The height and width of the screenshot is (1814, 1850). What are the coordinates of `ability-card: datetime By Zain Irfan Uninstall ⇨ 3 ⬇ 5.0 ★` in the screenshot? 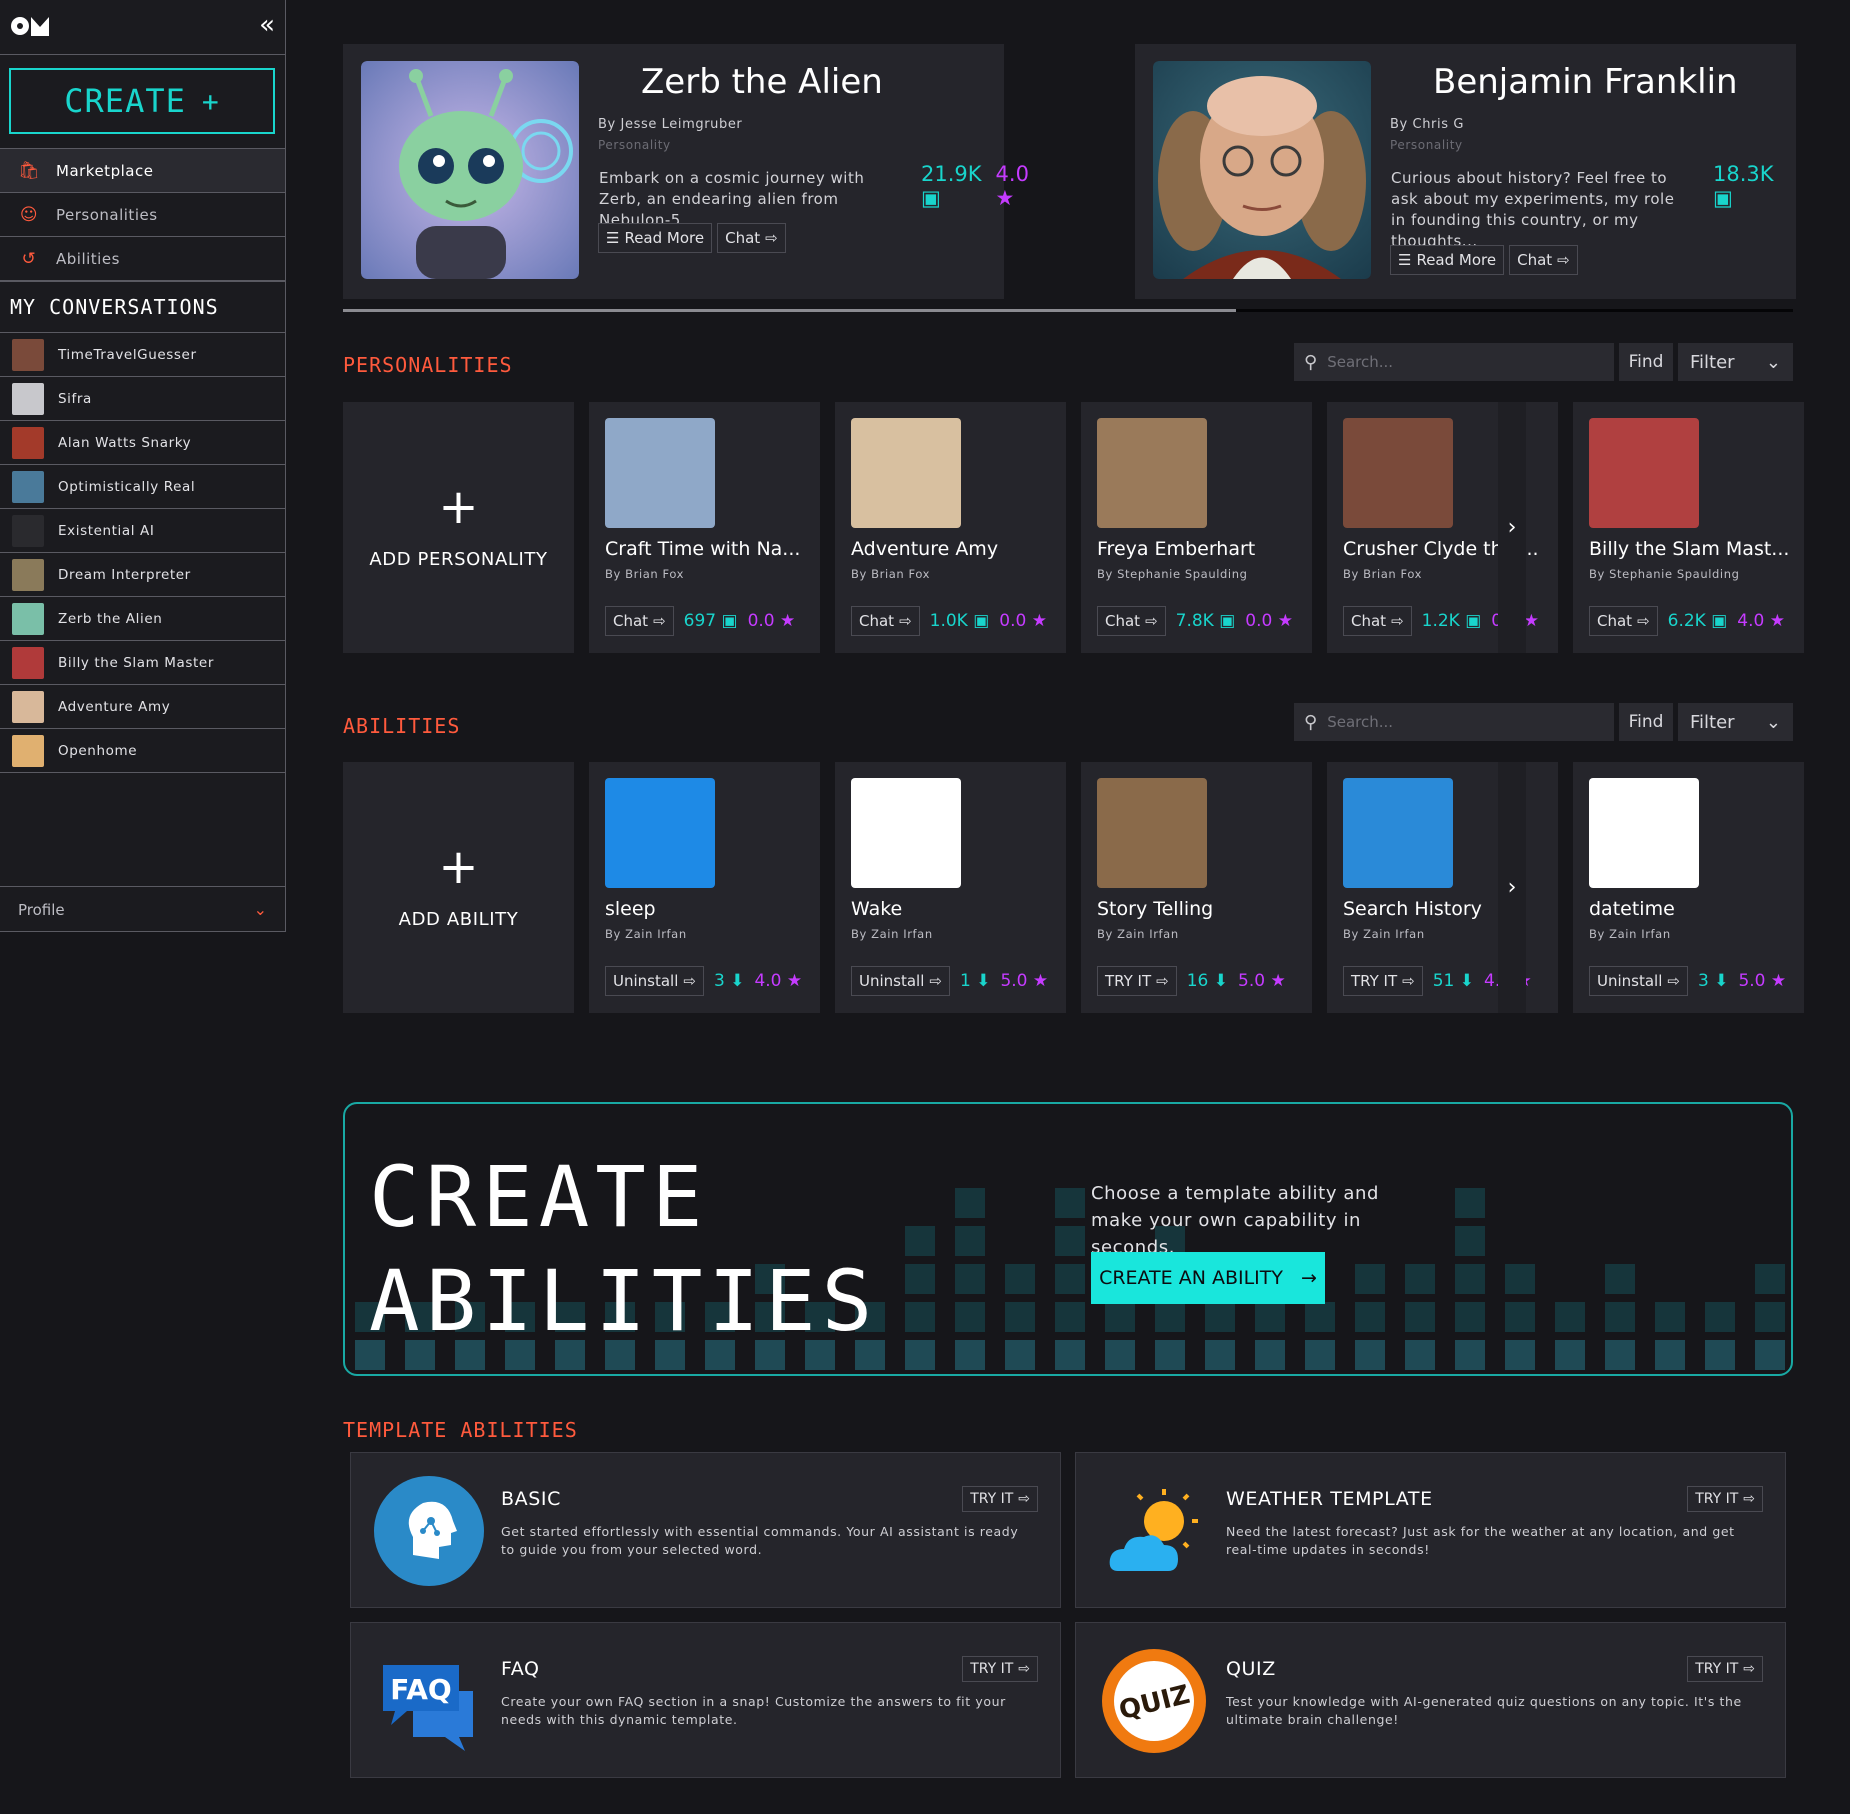 It's located at (1688, 887).